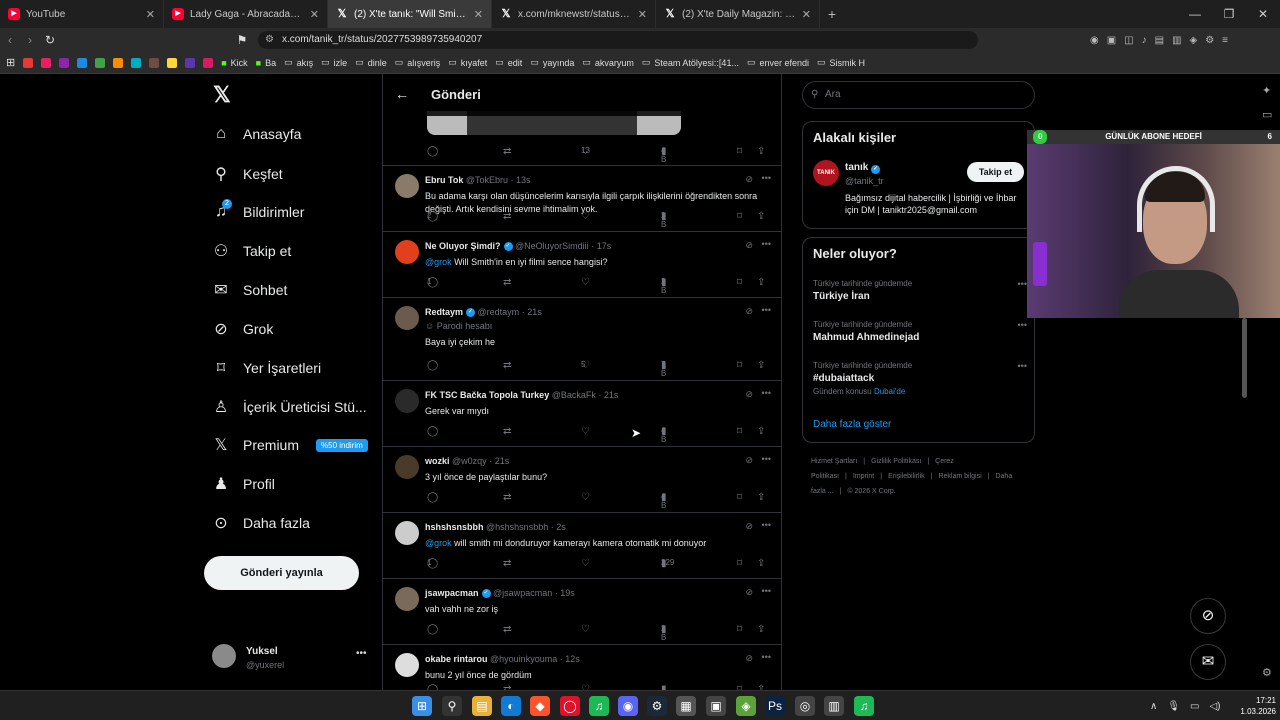 This screenshot has height=720, width=1280. I want to click on mention-link: @grok, so click(438, 543).